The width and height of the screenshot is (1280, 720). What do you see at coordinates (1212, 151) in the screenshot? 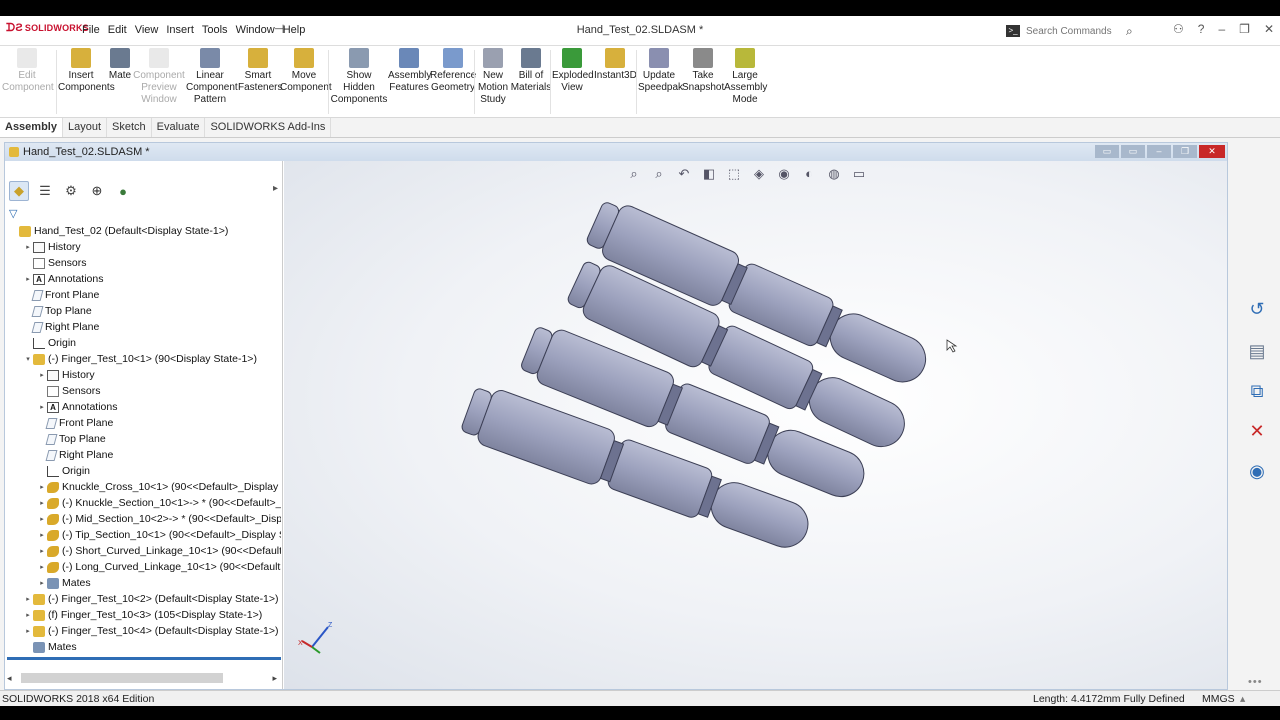
I see `doc-close-icon: ✕` at bounding box center [1212, 151].